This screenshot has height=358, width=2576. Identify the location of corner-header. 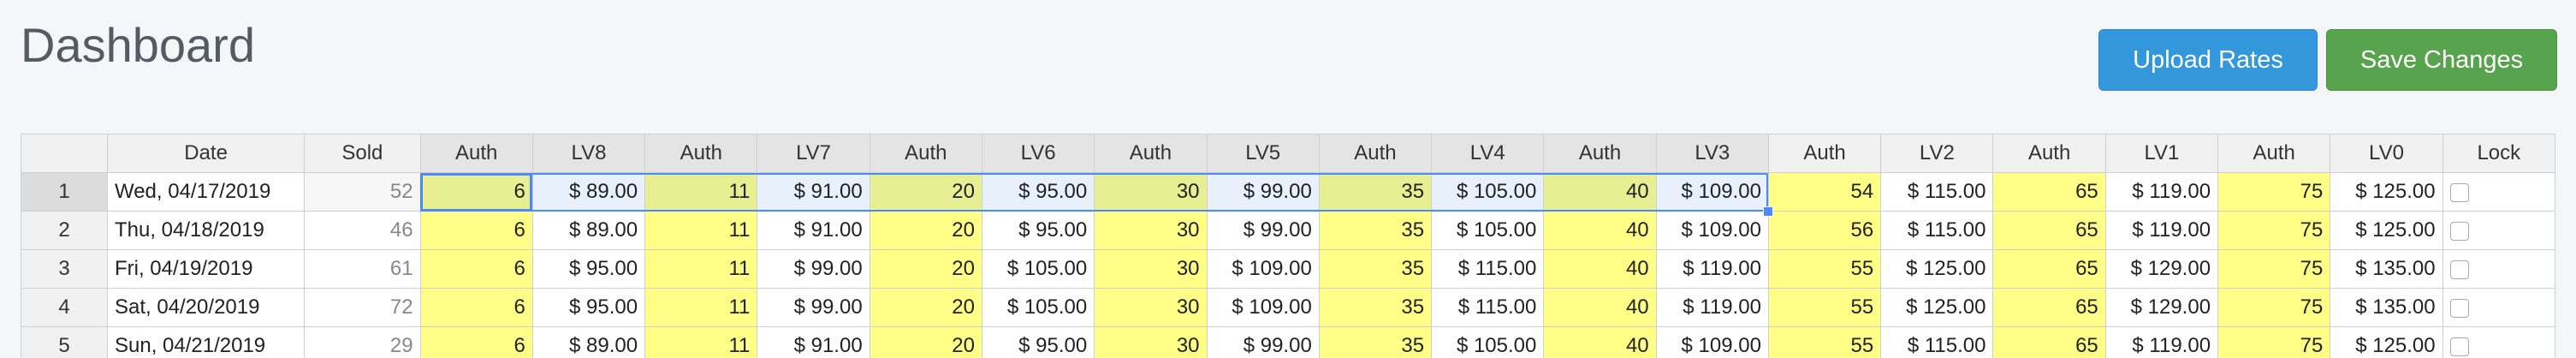
(64, 153).